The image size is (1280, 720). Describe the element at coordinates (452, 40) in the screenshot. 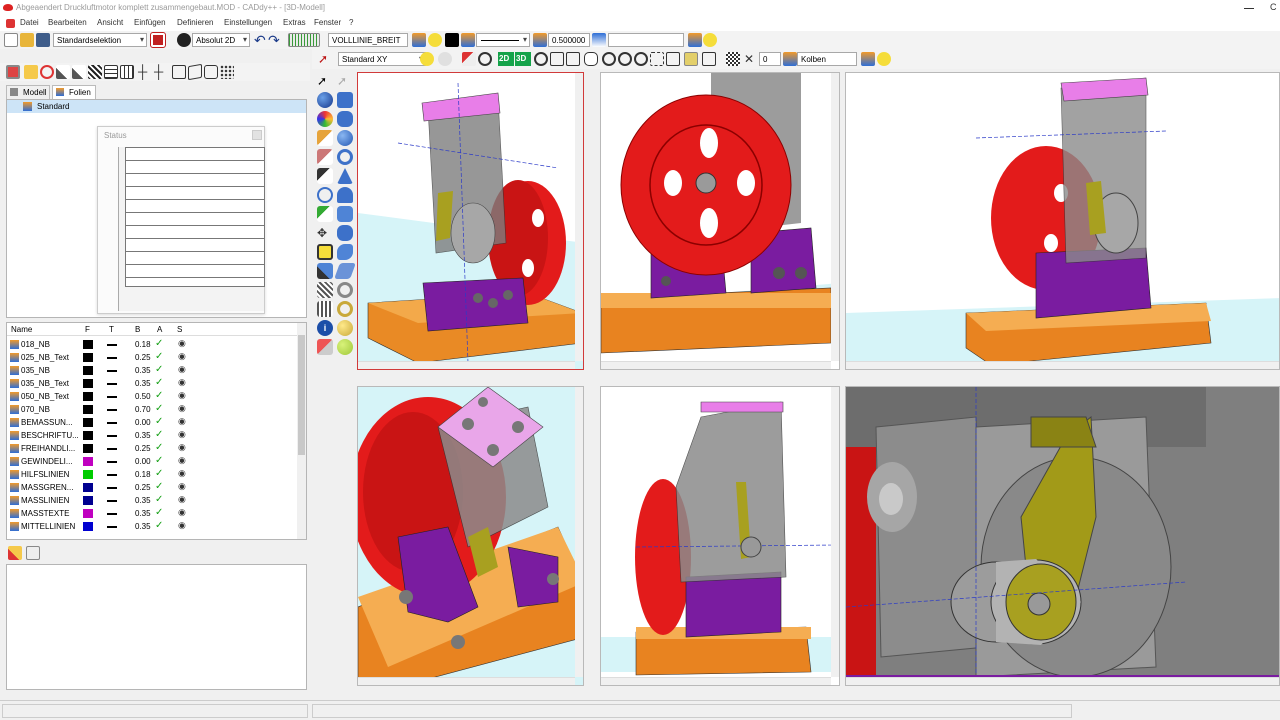

I see `color-swatch` at that location.